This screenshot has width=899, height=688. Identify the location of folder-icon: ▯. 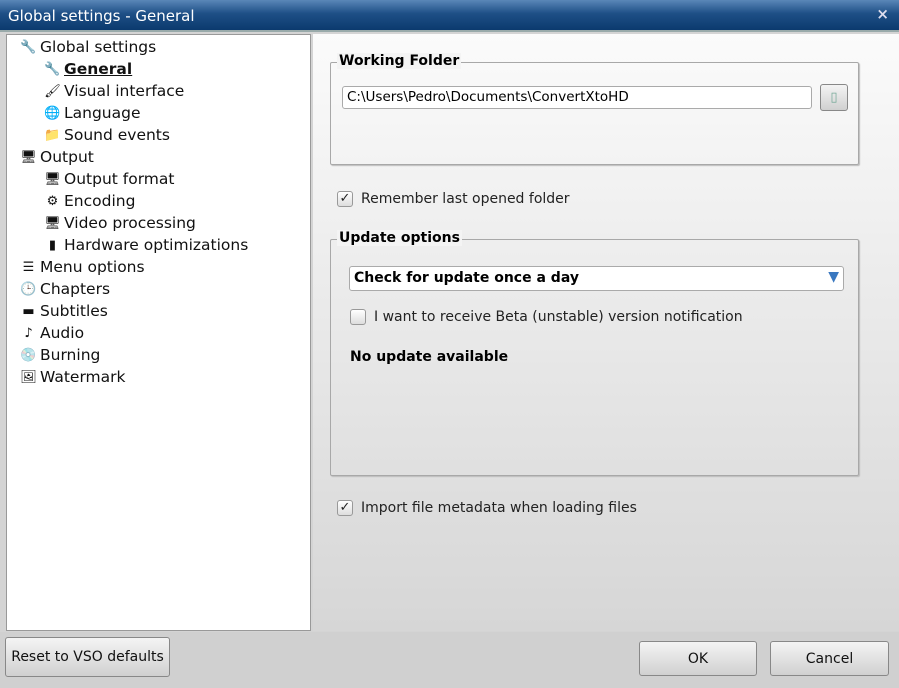
(834, 97).